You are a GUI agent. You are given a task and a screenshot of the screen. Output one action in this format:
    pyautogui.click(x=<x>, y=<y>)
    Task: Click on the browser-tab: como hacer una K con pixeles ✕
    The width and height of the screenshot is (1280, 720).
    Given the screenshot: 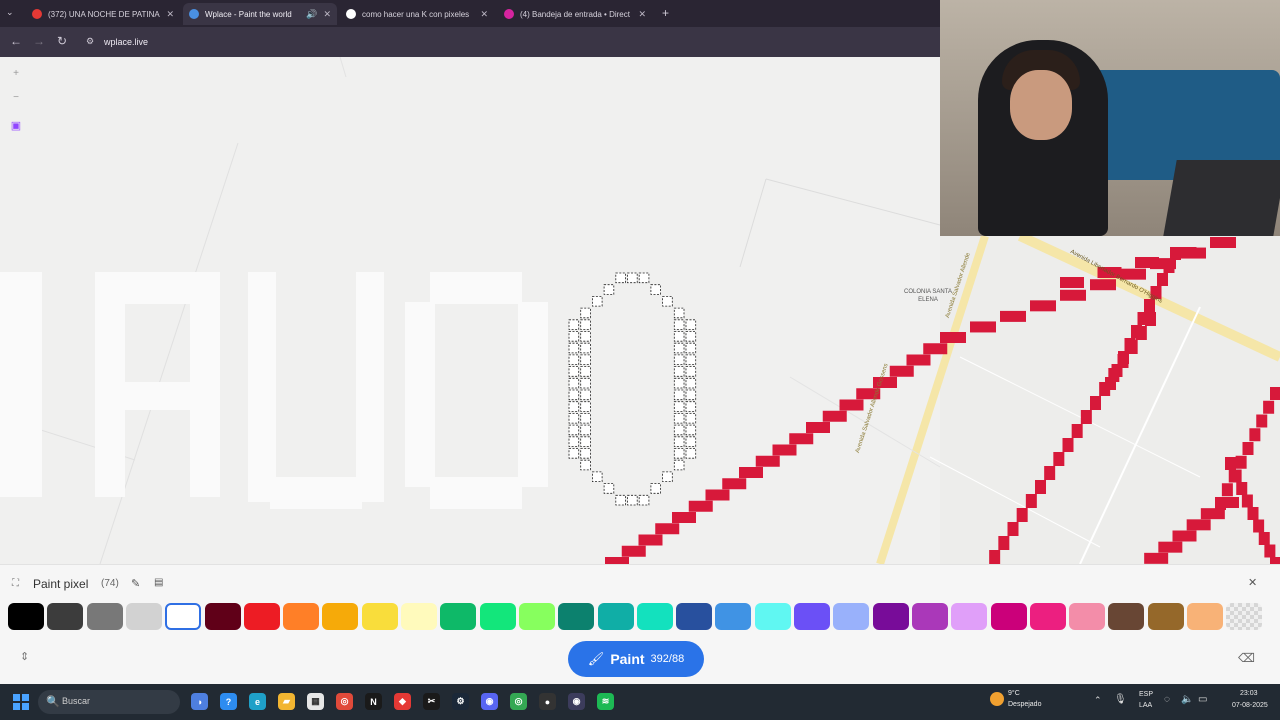 What is the action you would take?
    pyautogui.click(x=417, y=14)
    